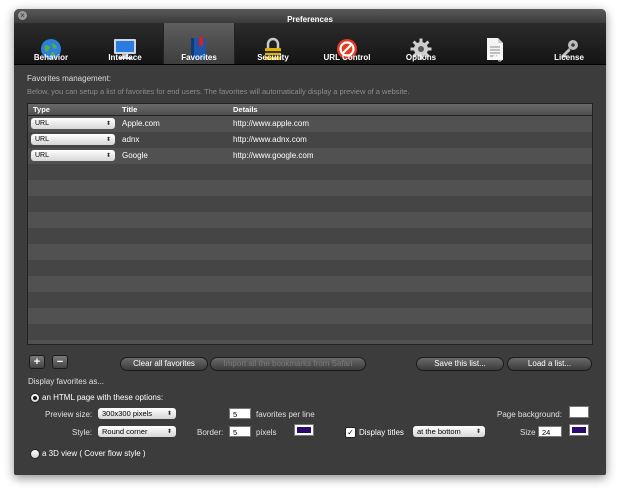 This screenshot has width=620, height=488. What do you see at coordinates (347, 43) in the screenshot?
I see `tab-url-control: URL Control` at bounding box center [347, 43].